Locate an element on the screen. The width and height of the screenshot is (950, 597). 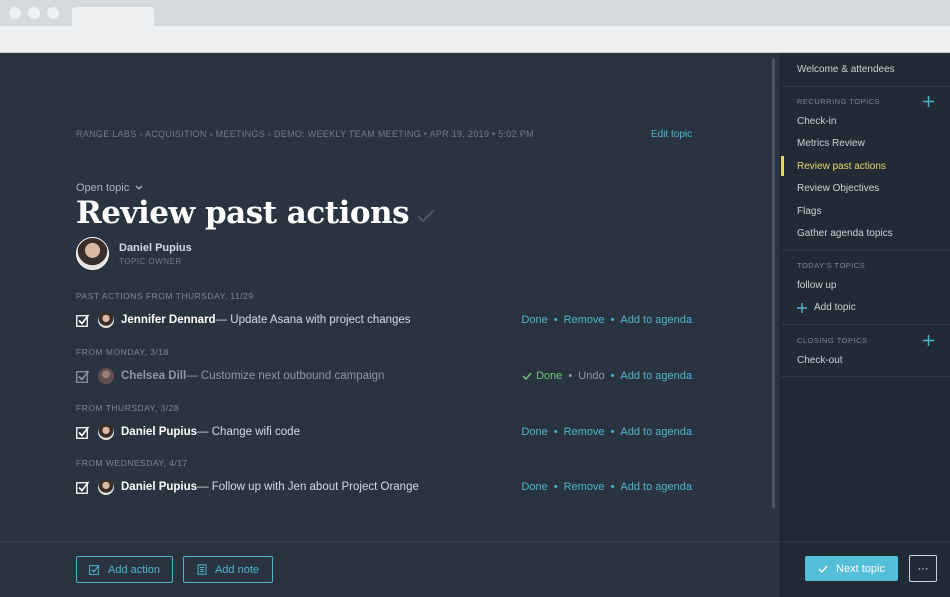
open-topic-dropdown: Open topic is located at coordinates (109, 188).